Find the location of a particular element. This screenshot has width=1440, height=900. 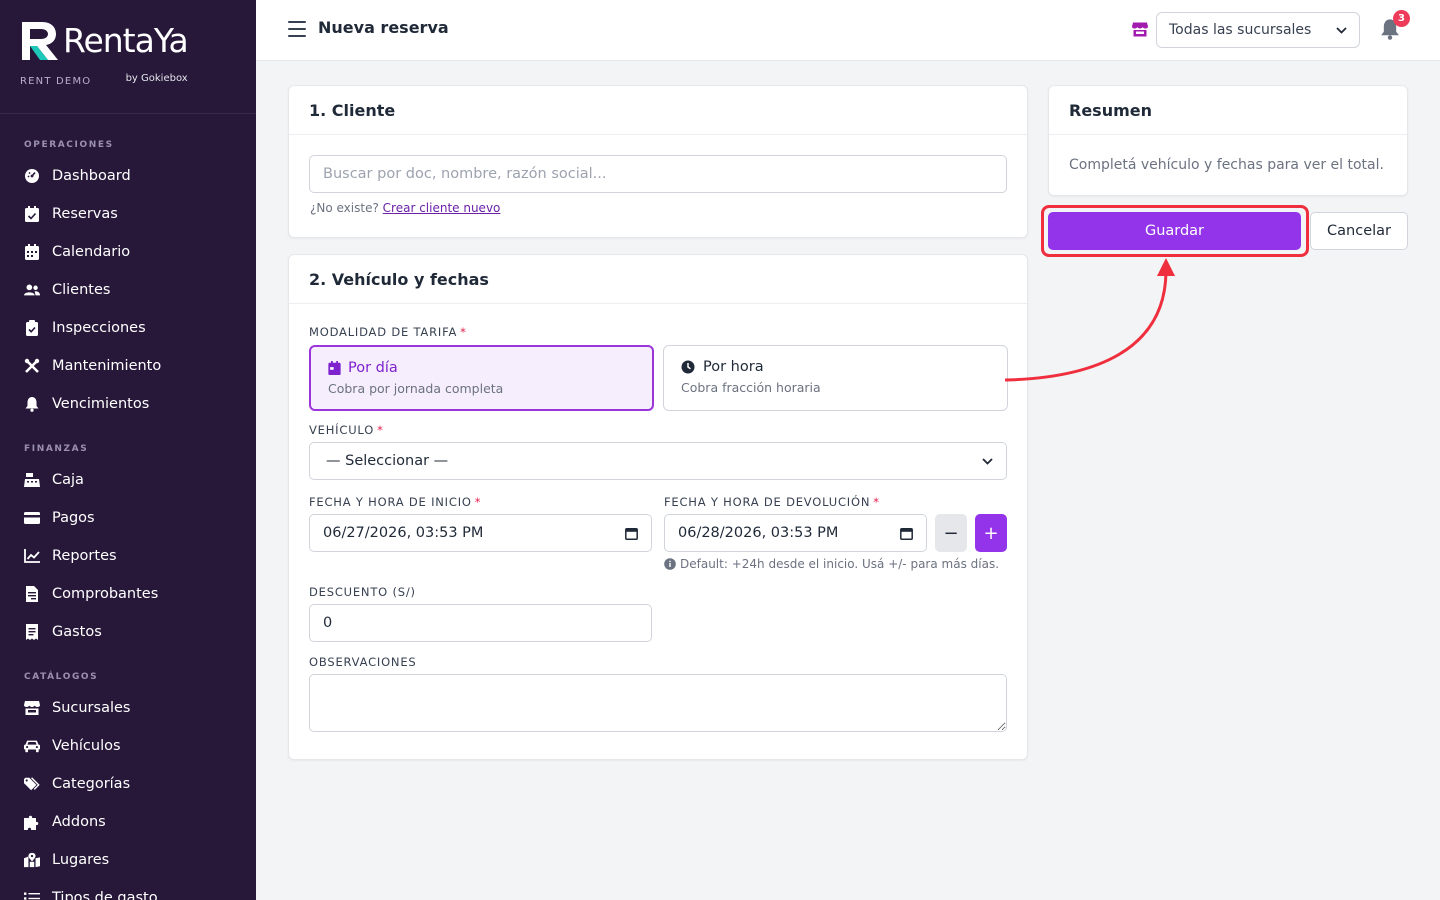

sidebar-item-dashboard: Dashboard is located at coordinates (128, 176).